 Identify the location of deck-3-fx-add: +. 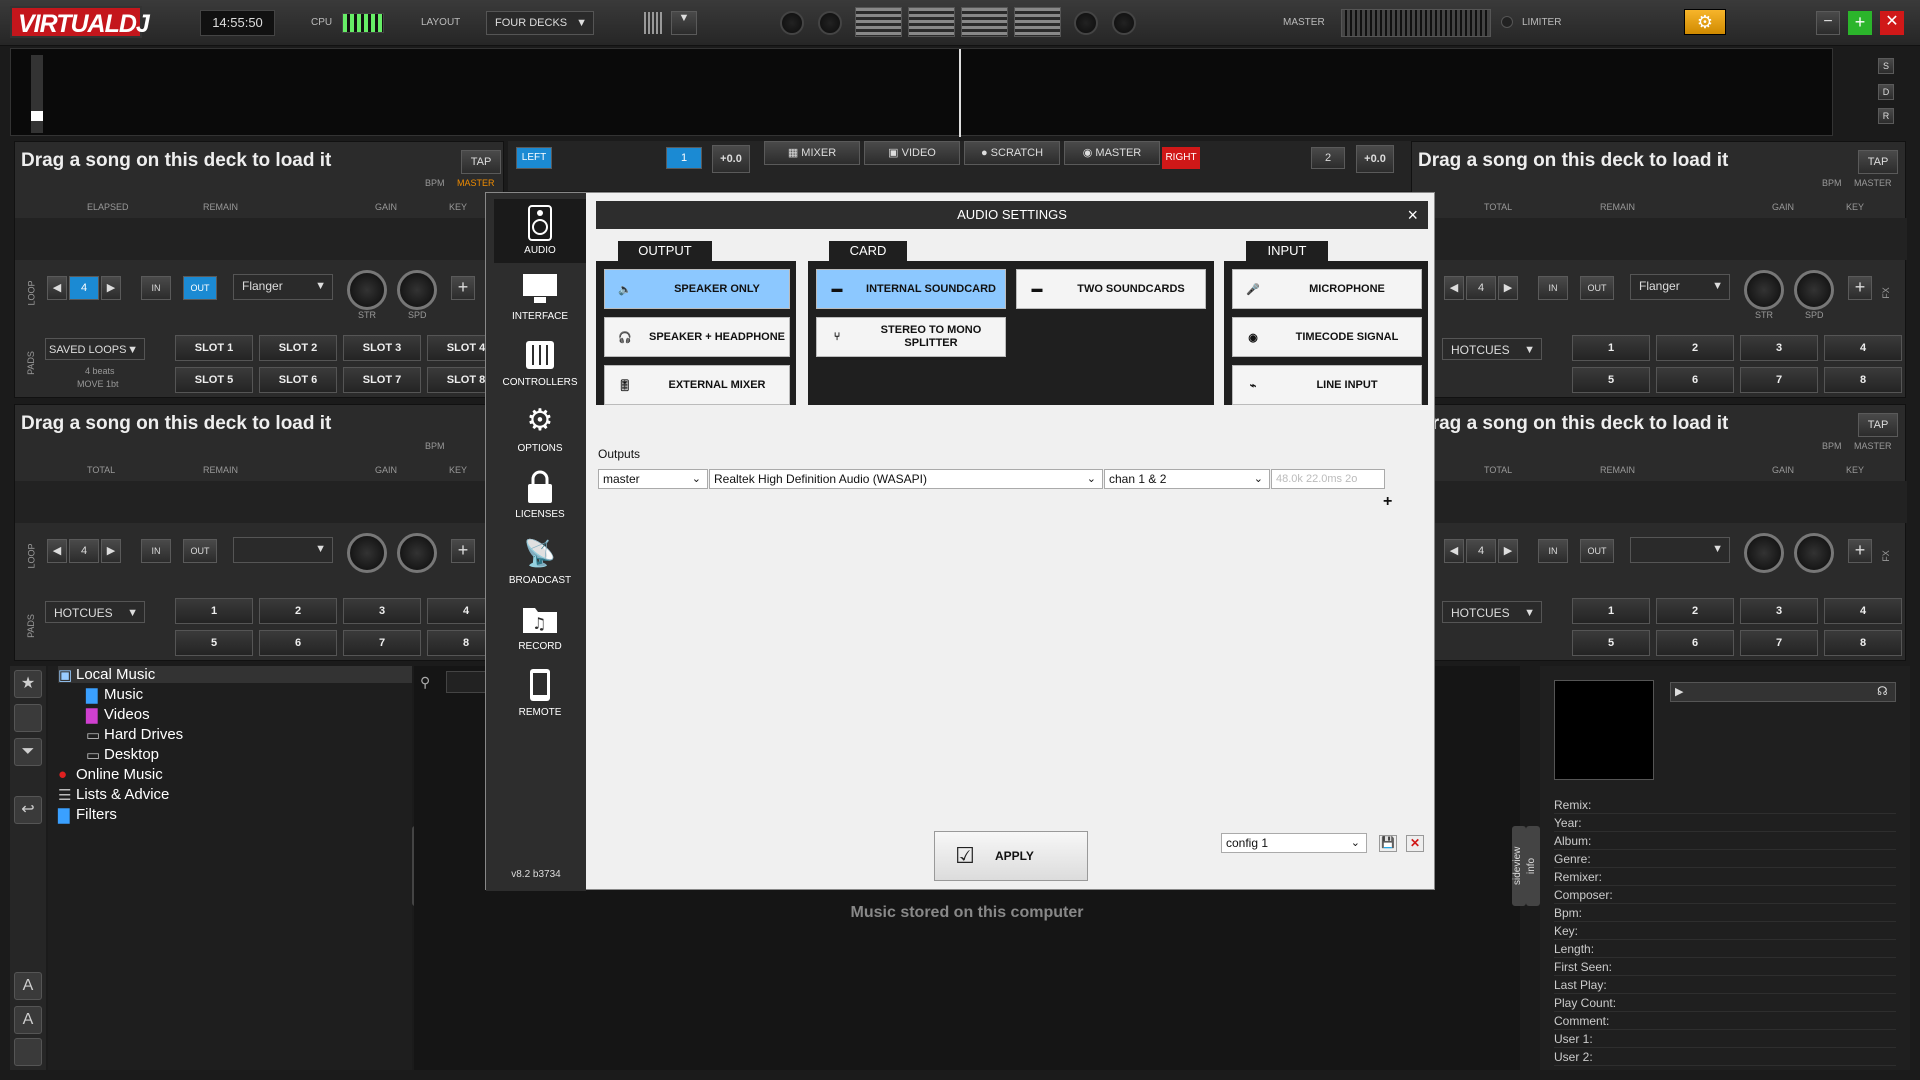
(463, 551).